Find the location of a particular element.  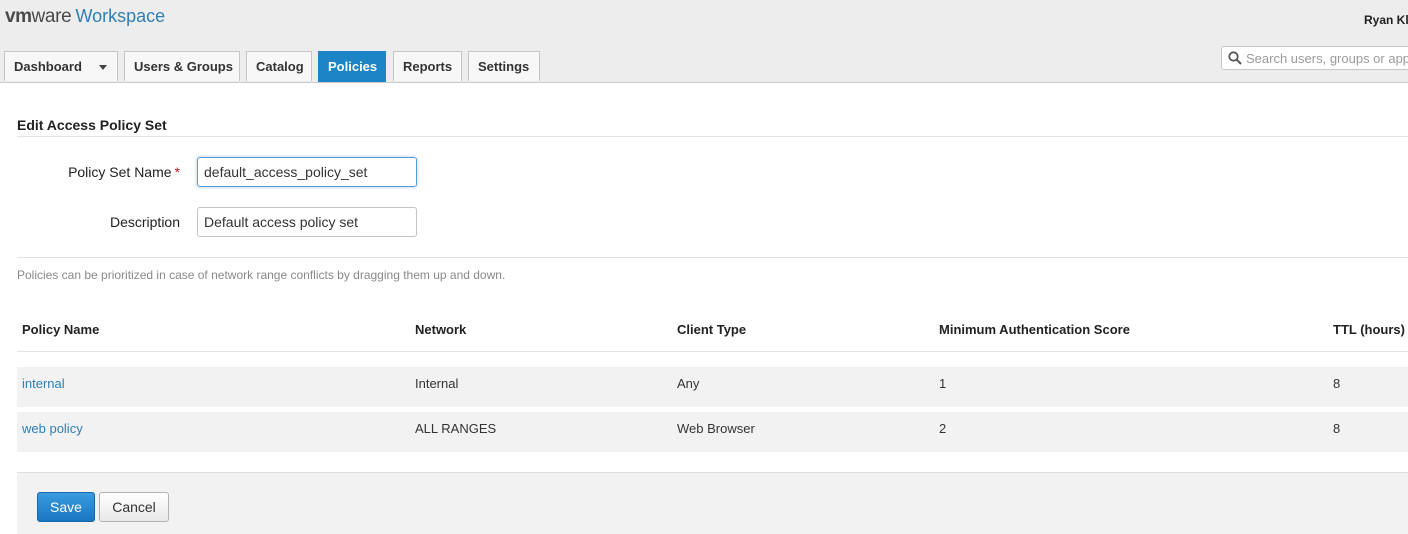

page-title: Edit Access Policy Set is located at coordinates (92, 125).